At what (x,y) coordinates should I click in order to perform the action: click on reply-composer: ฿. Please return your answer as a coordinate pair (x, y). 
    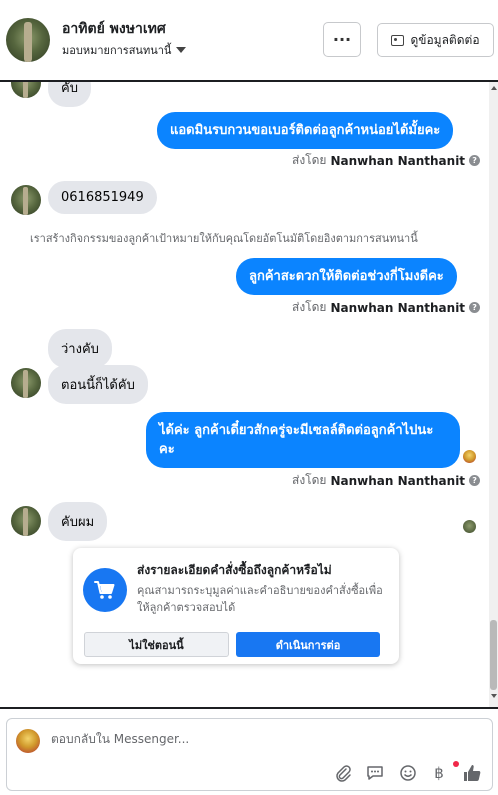
    Looking at the image, I should click on (249, 754).